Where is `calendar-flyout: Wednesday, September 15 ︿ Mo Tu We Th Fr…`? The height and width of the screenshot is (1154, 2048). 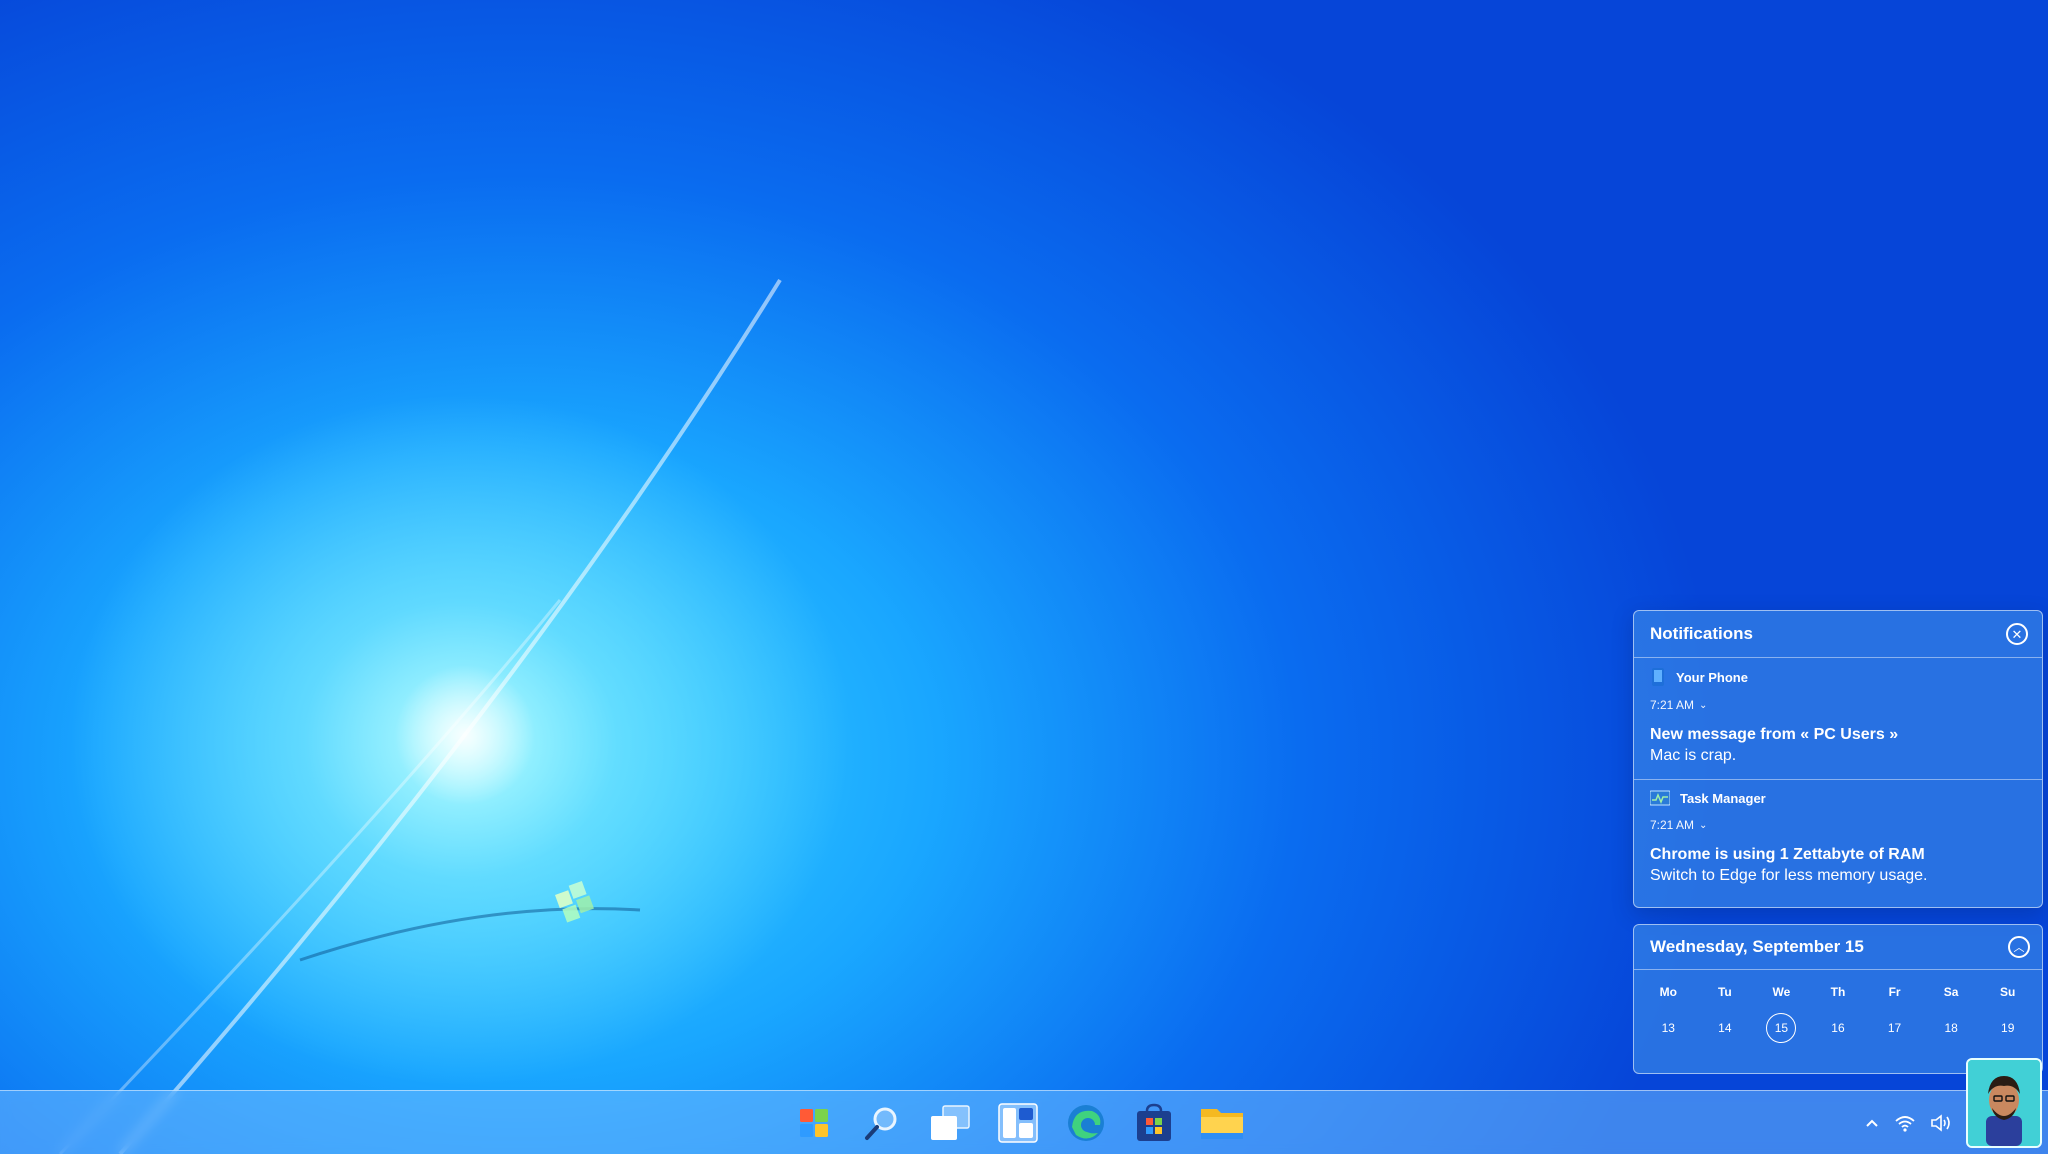
calendar-flyout: Wednesday, September 15 ︿ Mo Tu We Th Fr… is located at coordinates (1838, 999).